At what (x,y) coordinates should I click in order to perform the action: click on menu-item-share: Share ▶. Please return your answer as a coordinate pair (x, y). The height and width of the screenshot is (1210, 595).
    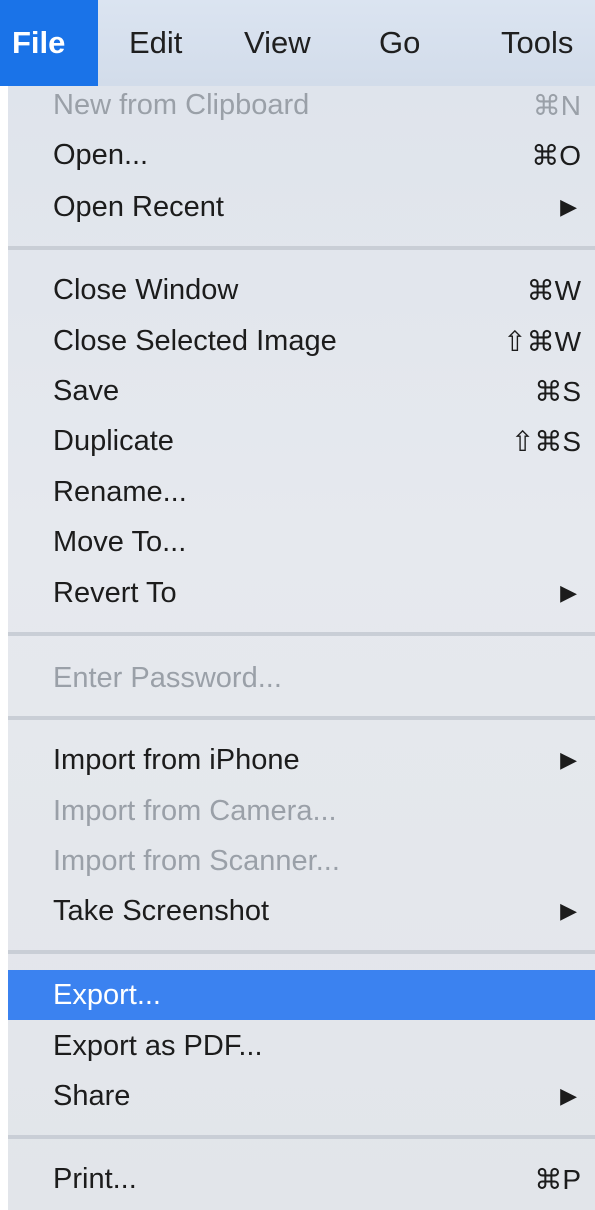
    Looking at the image, I should click on (301, 1096).